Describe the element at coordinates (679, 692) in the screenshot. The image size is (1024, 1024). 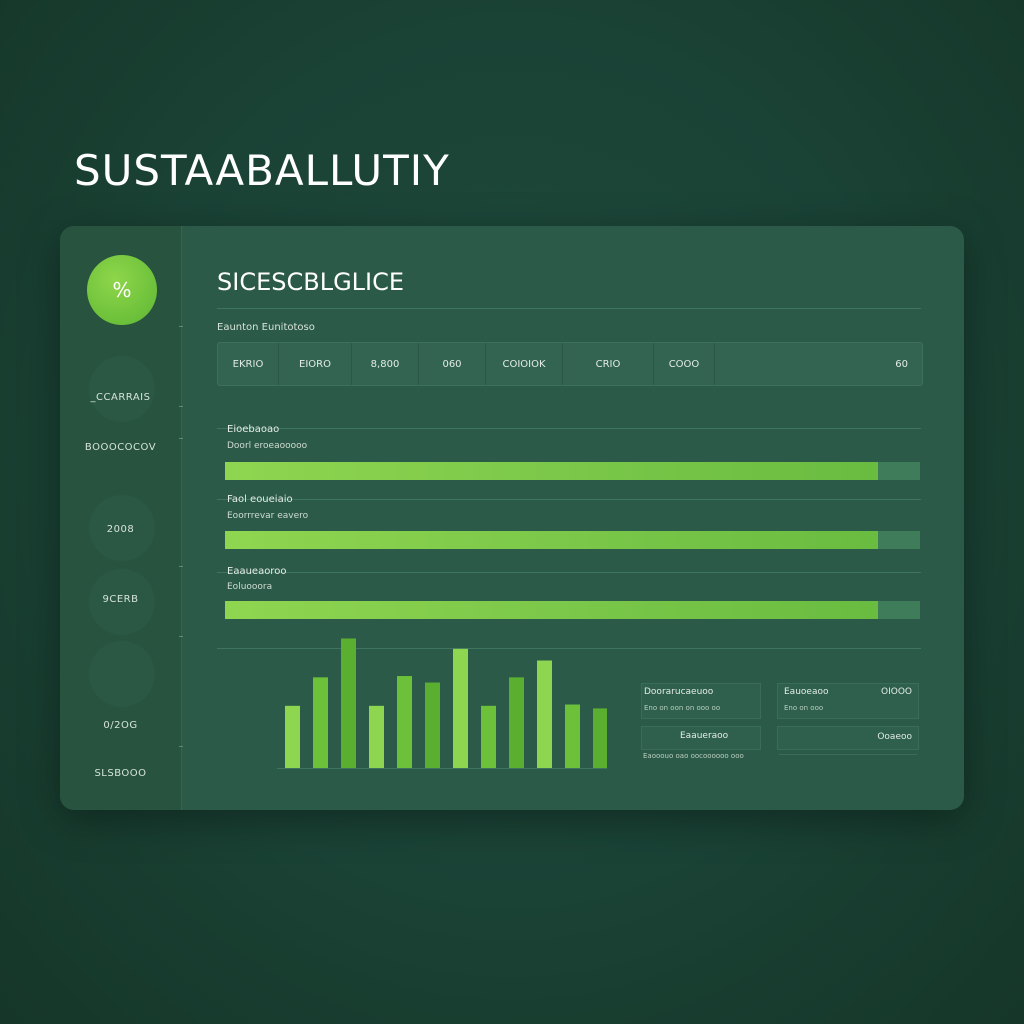
I see `kpi-title: Doorarucaeuoo` at that location.